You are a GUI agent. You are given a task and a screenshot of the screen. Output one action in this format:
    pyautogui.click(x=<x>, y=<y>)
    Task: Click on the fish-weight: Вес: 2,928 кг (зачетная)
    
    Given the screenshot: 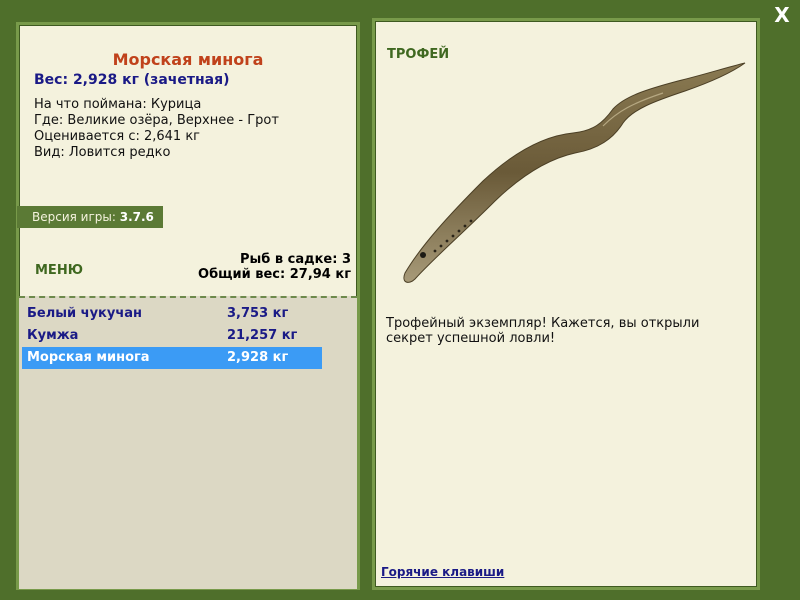 What is the action you would take?
    pyautogui.click(x=132, y=80)
    